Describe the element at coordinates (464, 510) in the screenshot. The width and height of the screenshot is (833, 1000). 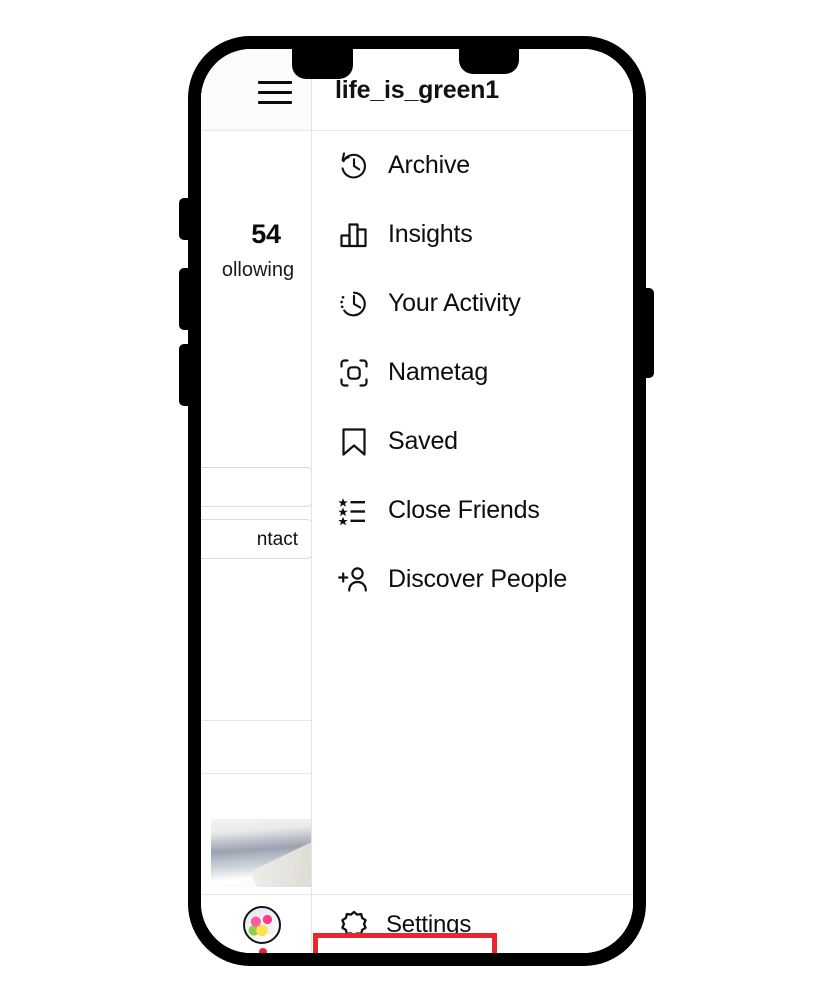
I see `menu-item-label: Close Friends` at that location.